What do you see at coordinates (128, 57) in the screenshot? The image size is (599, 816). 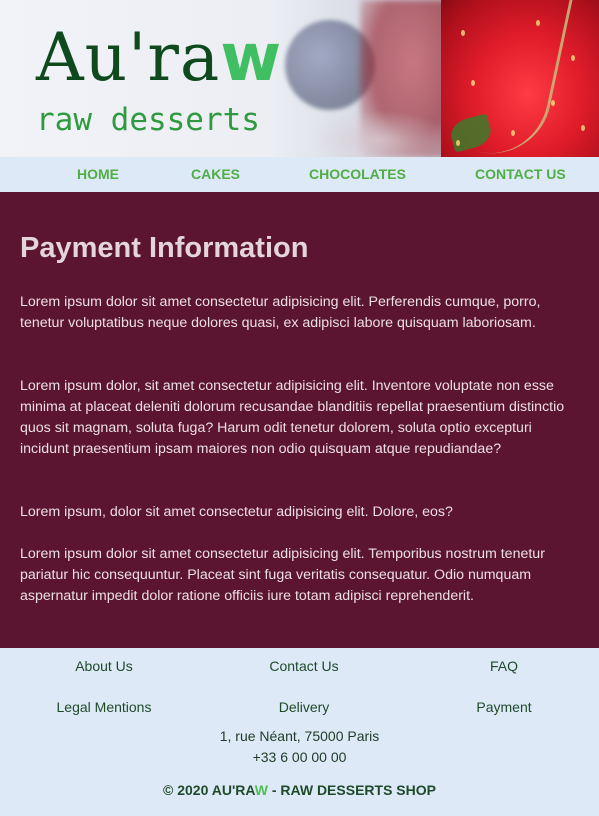 I see `logo-main-text: Au'ra` at bounding box center [128, 57].